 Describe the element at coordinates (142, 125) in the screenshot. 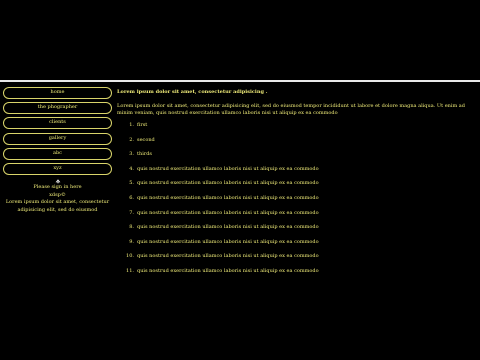

I see `list-item-text: first` at that location.